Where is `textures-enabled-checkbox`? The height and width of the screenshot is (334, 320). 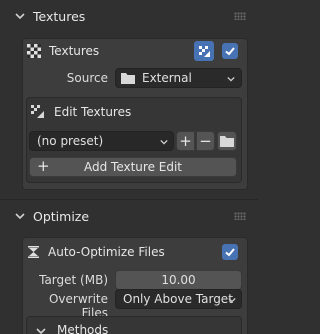 textures-enabled-checkbox is located at coordinates (230, 51).